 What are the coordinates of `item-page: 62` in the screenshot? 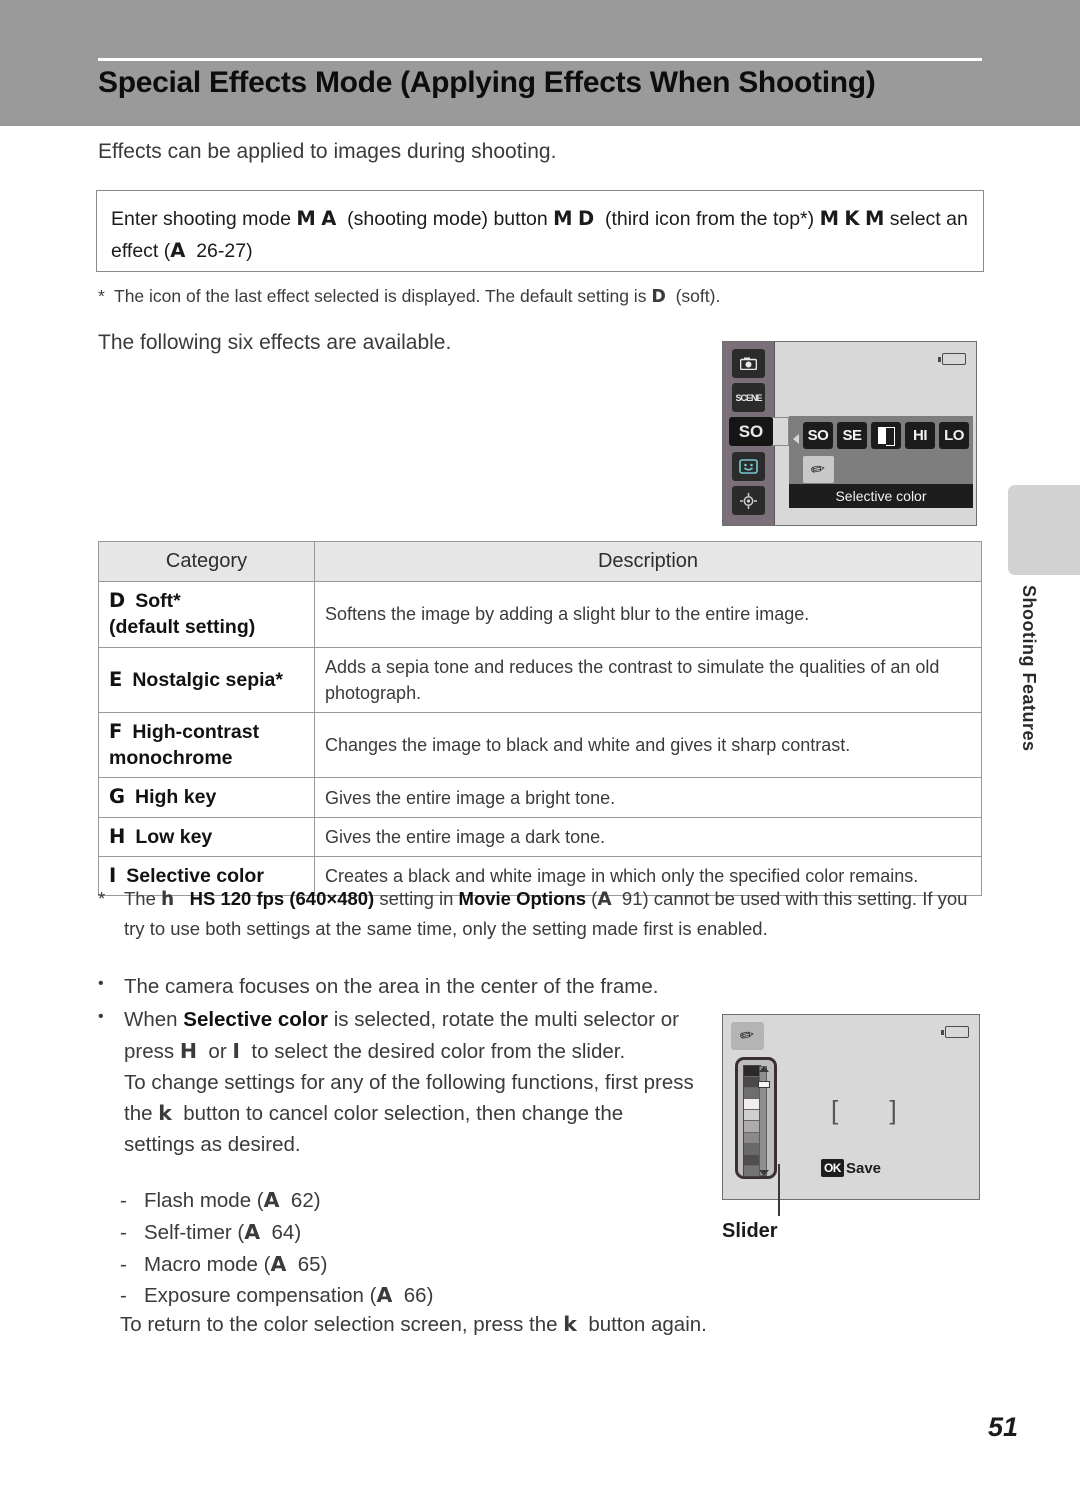 It's located at (302, 1200).